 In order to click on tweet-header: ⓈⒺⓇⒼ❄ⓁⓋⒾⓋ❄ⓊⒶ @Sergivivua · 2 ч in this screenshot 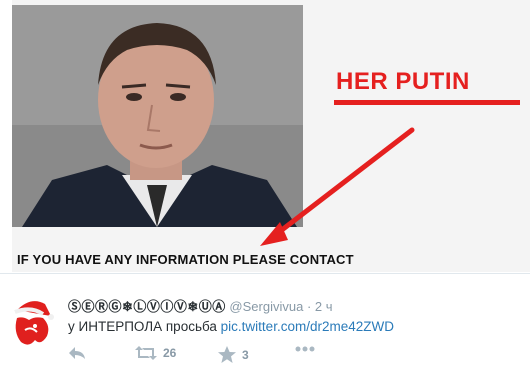, I will do `click(200, 305)`.